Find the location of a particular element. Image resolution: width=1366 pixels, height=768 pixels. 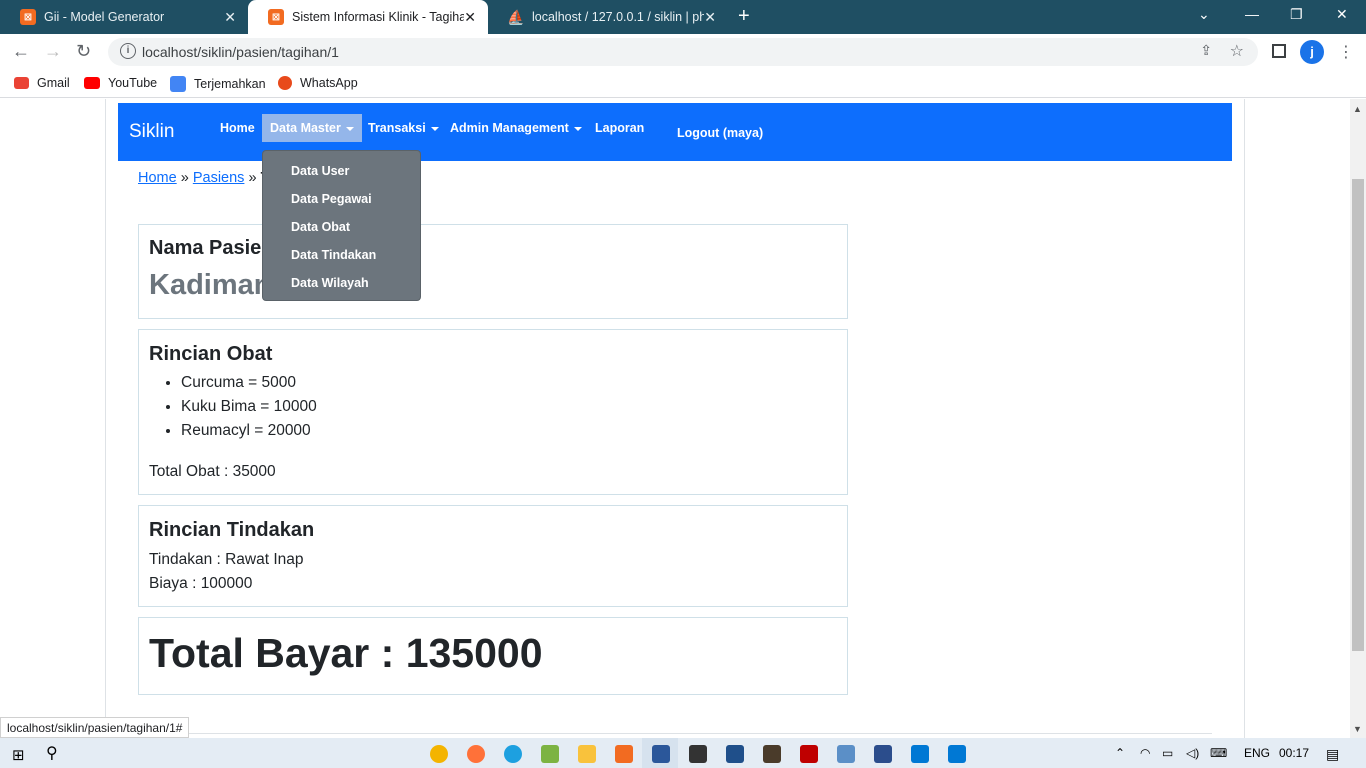

tab-title: localhost / 127.0.0.1 / siklin | php is located at coordinates (618, 17).